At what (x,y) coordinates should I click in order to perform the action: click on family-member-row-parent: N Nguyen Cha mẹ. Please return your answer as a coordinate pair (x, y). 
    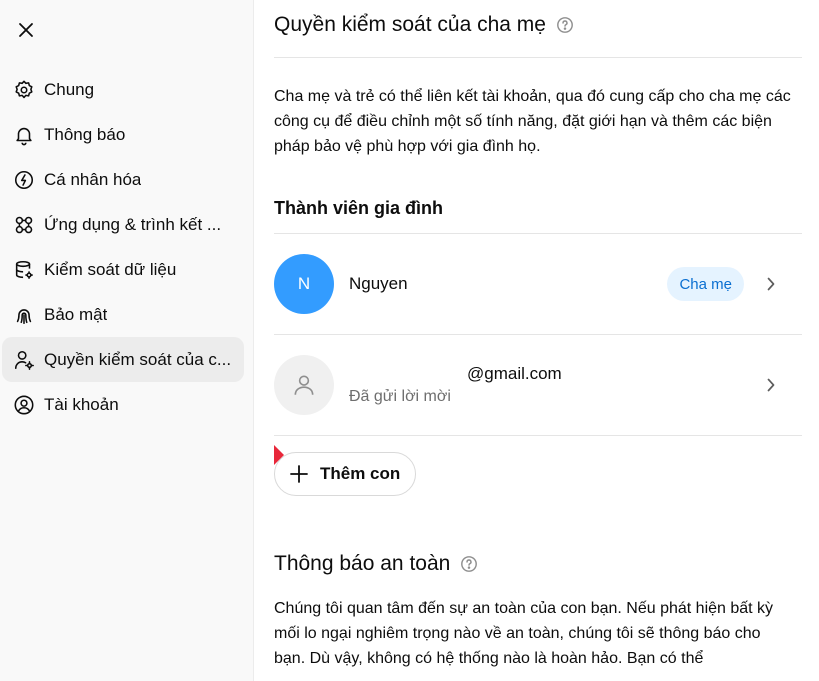
    Looking at the image, I should click on (538, 284).